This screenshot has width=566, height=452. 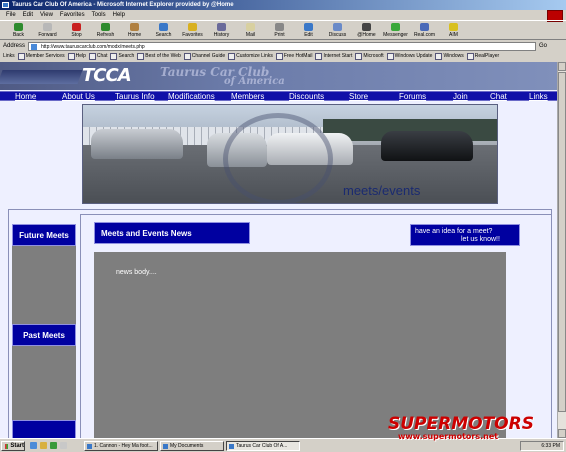 What do you see at coordinates (134, 27) in the screenshot?
I see `home-icon` at bounding box center [134, 27].